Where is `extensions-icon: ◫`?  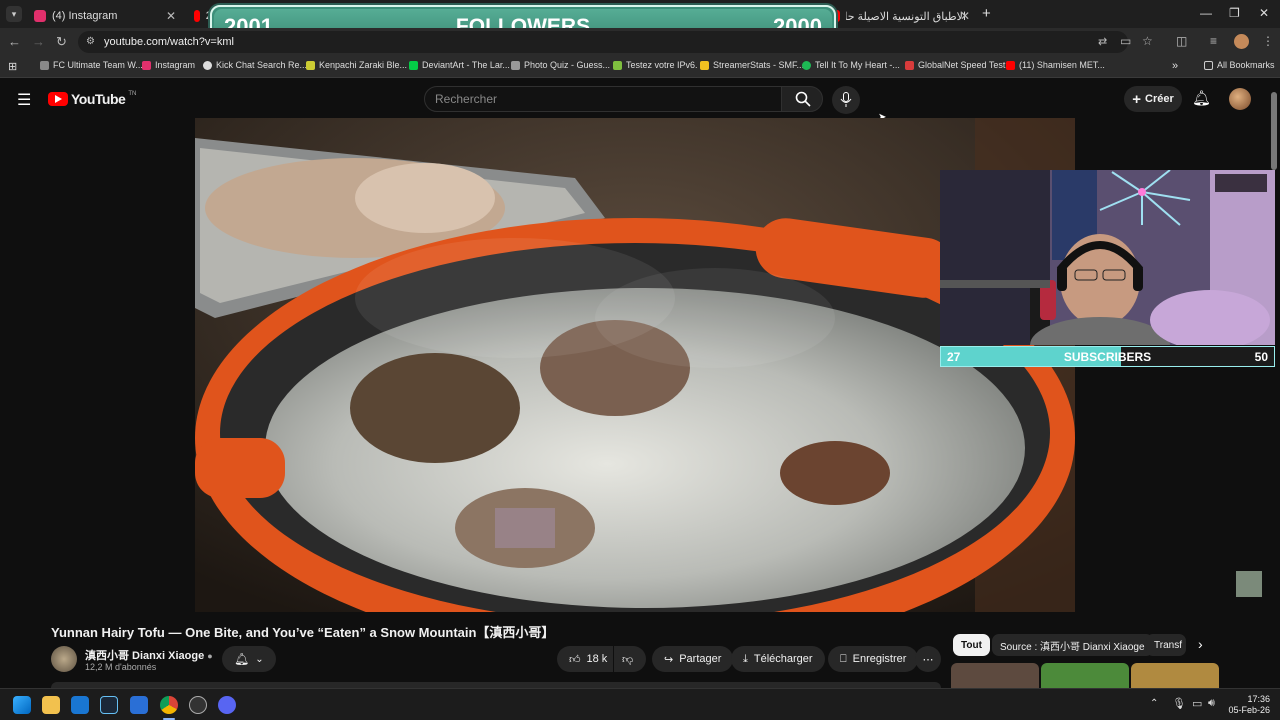
extensions-icon: ◫ is located at coordinates (1183, 41).